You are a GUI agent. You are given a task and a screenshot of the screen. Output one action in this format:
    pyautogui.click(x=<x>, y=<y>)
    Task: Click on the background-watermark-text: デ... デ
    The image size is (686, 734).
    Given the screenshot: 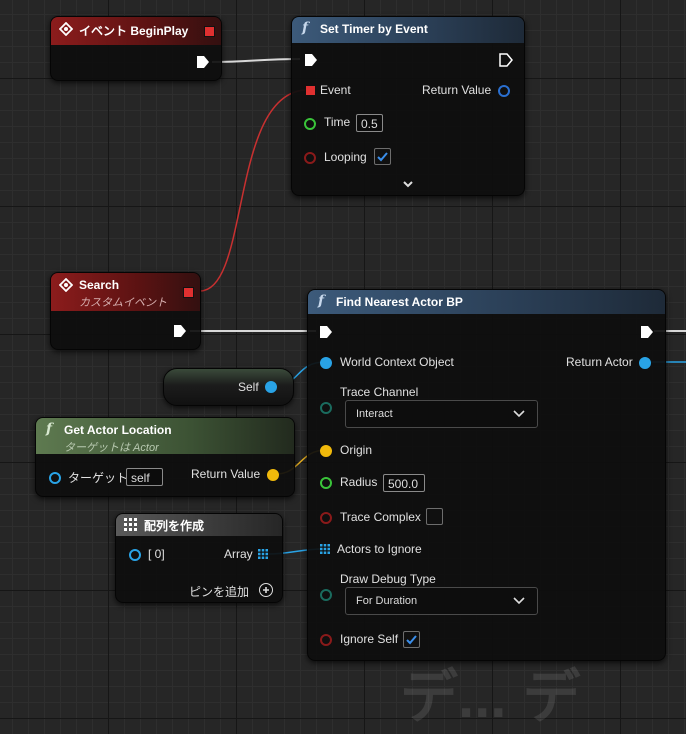 What is the action you would take?
    pyautogui.click(x=490, y=697)
    